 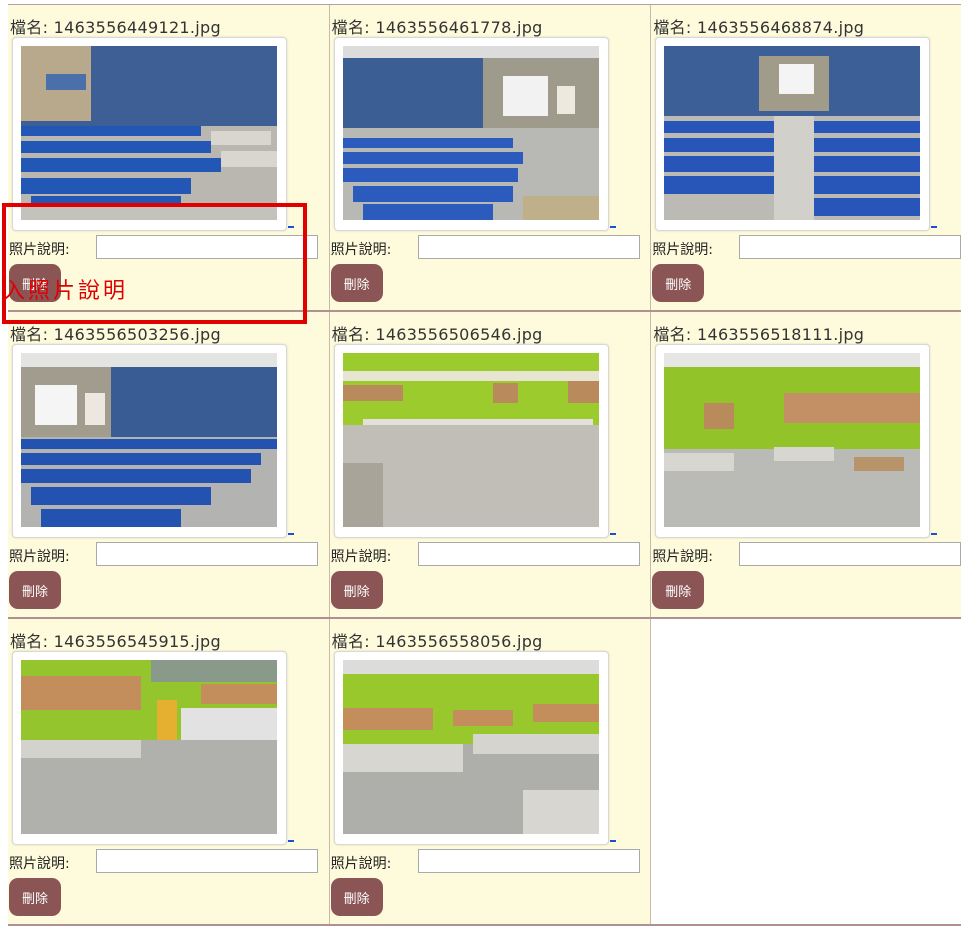 I want to click on photo-card: 檔名: 1463556461778.jpg 照片說明: 刪除, so click(x=490, y=157).